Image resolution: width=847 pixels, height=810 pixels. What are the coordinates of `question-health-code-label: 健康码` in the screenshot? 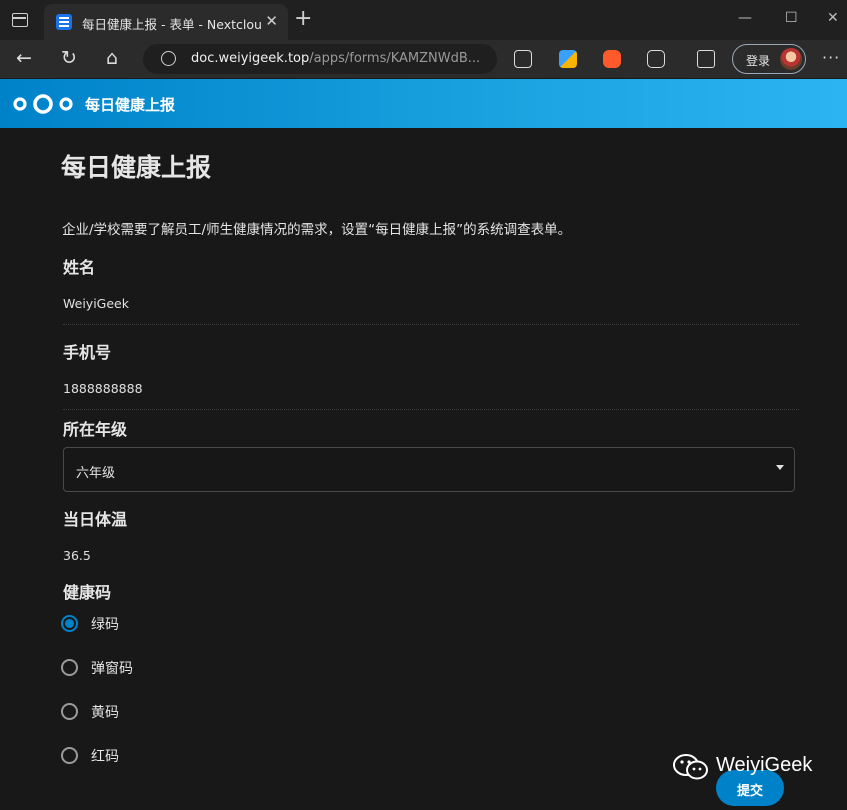 It's located at (87, 592).